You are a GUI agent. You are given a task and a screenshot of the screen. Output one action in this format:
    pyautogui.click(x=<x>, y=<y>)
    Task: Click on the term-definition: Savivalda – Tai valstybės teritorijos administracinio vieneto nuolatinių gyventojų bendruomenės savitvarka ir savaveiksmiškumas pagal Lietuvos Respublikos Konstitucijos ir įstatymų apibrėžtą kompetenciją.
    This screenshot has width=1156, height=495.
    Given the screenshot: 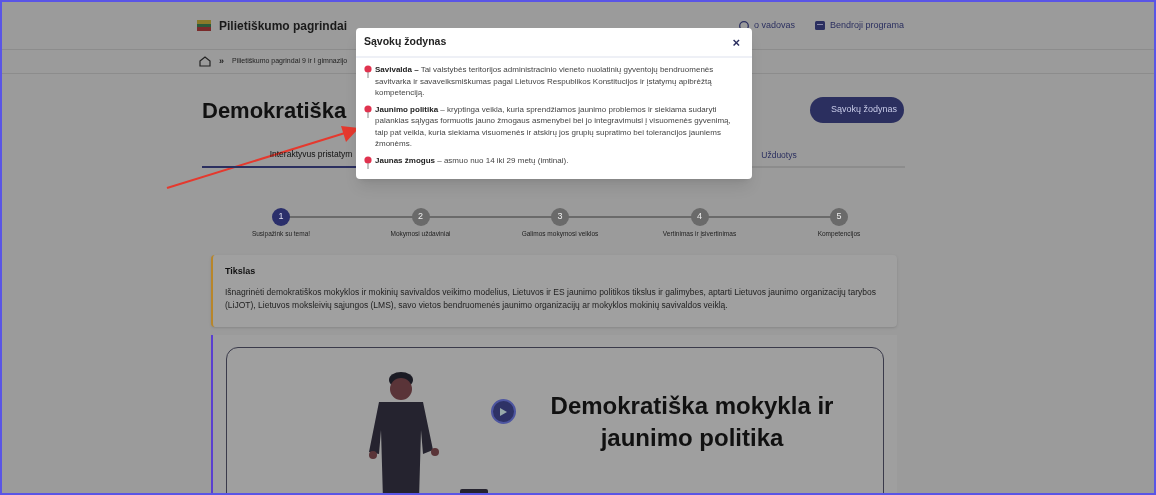 What is the action you would take?
    pyautogui.click(x=545, y=81)
    